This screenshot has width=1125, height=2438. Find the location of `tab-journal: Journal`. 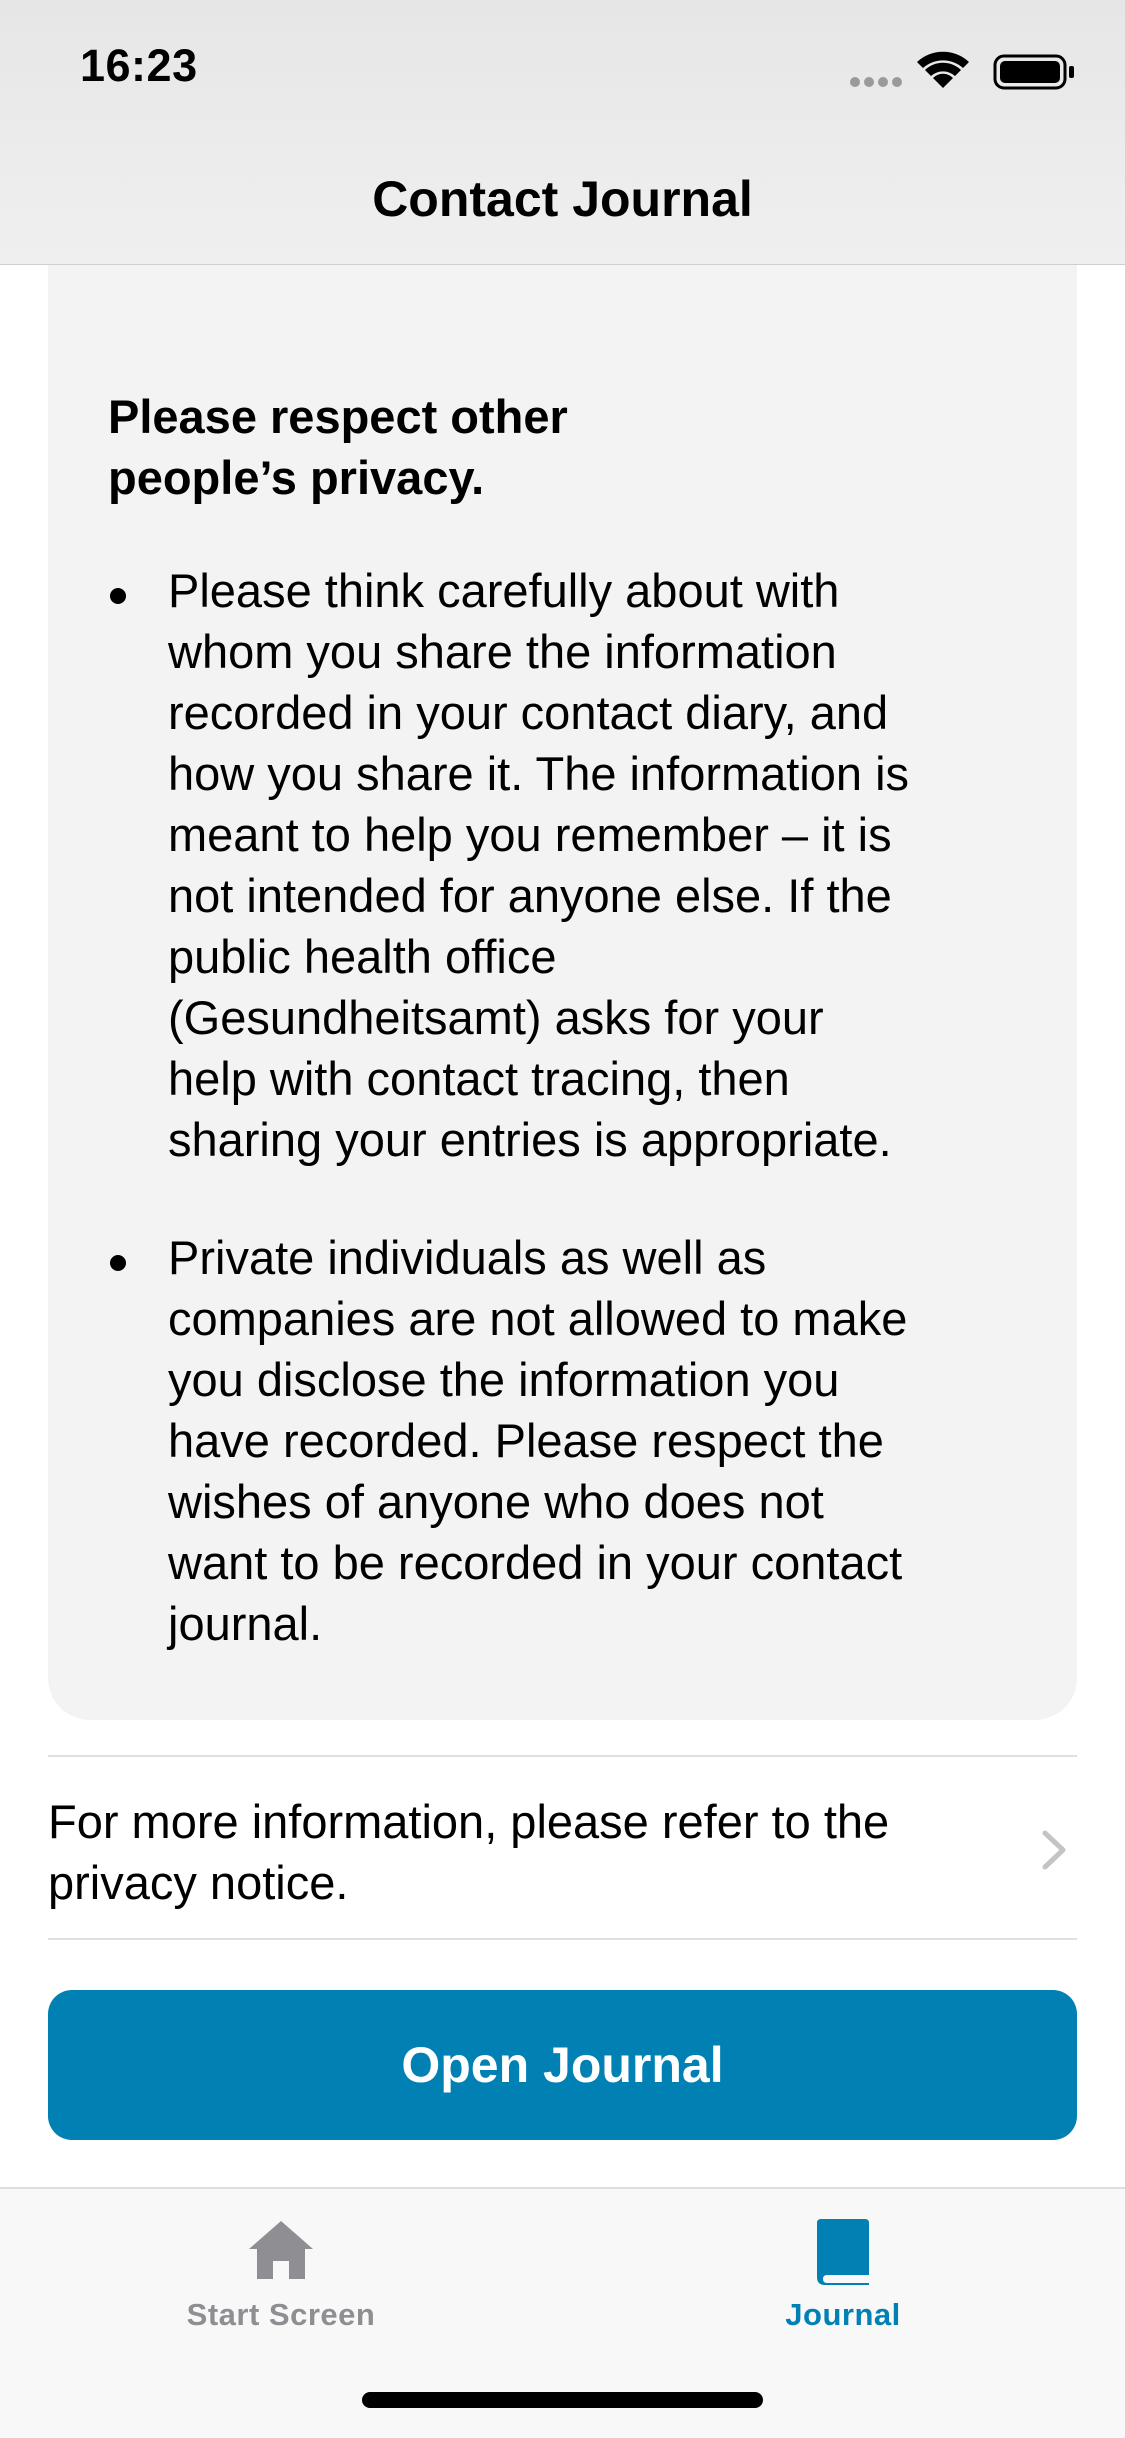

tab-journal: Journal is located at coordinates (843, 2274).